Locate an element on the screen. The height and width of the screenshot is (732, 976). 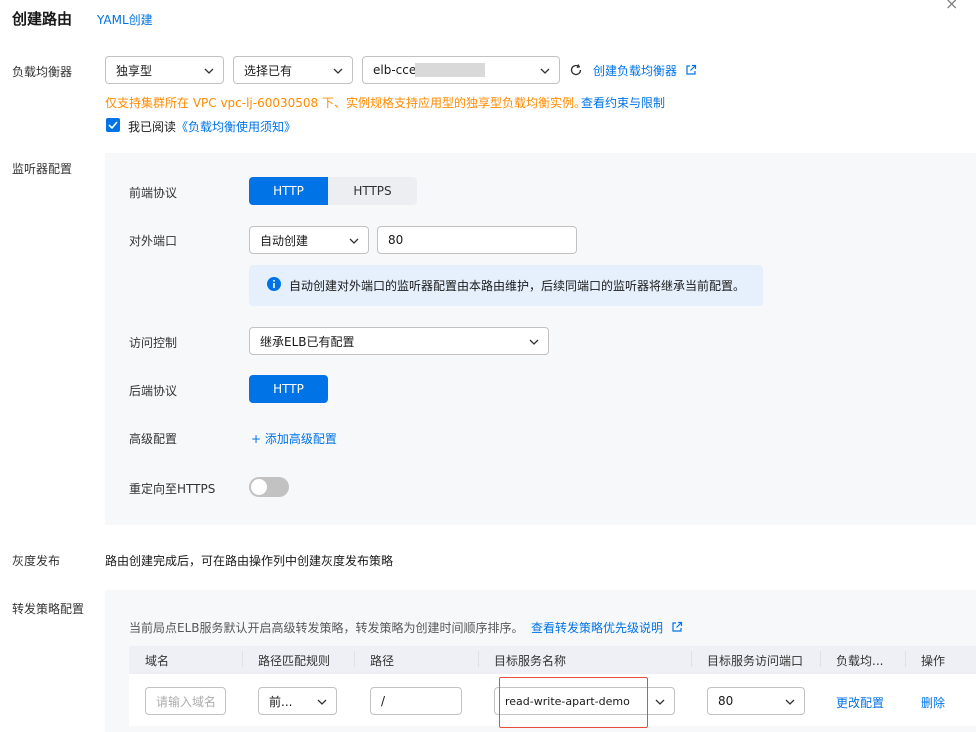
domain-input: 请输入域名 is located at coordinates (185, 701).